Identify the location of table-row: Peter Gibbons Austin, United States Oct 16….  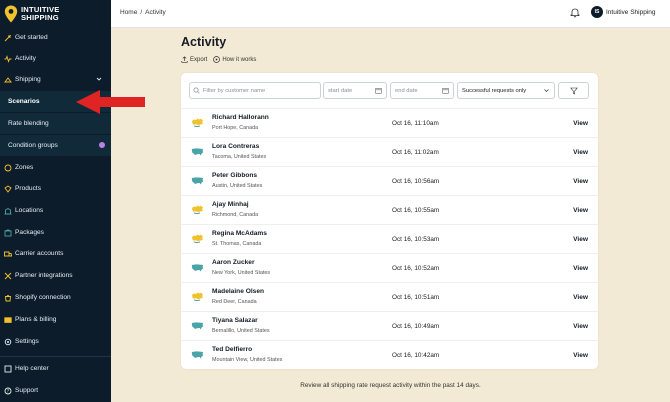
(389, 180).